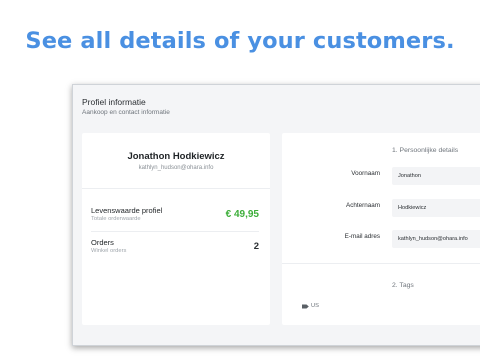 The height and width of the screenshot is (360, 480). I want to click on orders-label: Orders, so click(102, 242).